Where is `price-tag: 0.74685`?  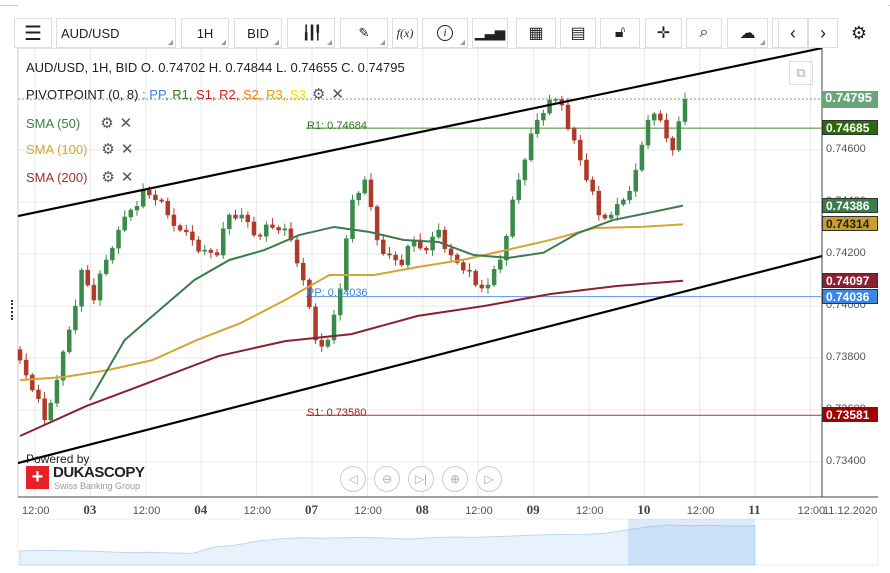 price-tag: 0.74685 is located at coordinates (850, 127).